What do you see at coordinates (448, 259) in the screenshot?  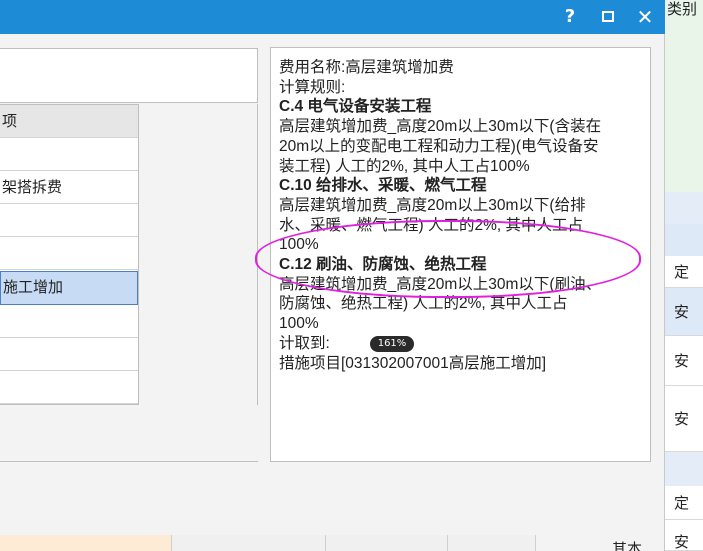 I see `annotation-circle` at bounding box center [448, 259].